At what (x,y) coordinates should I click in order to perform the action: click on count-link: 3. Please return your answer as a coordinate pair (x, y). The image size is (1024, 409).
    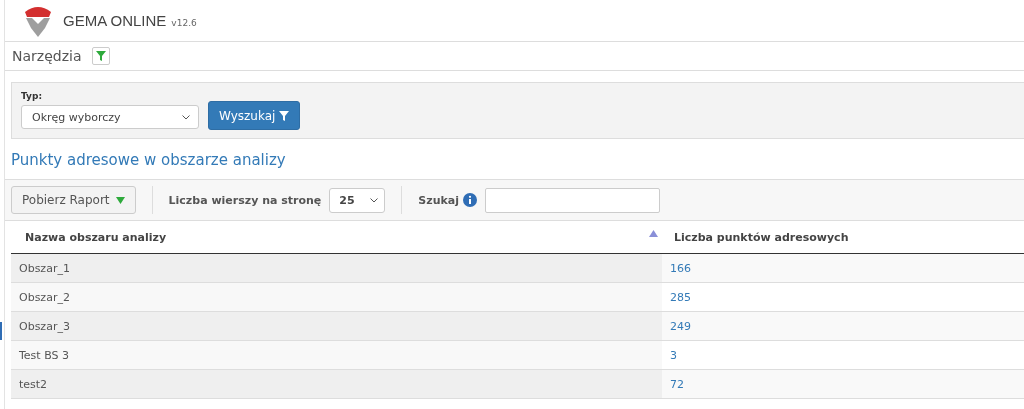
    Looking at the image, I should click on (843, 355).